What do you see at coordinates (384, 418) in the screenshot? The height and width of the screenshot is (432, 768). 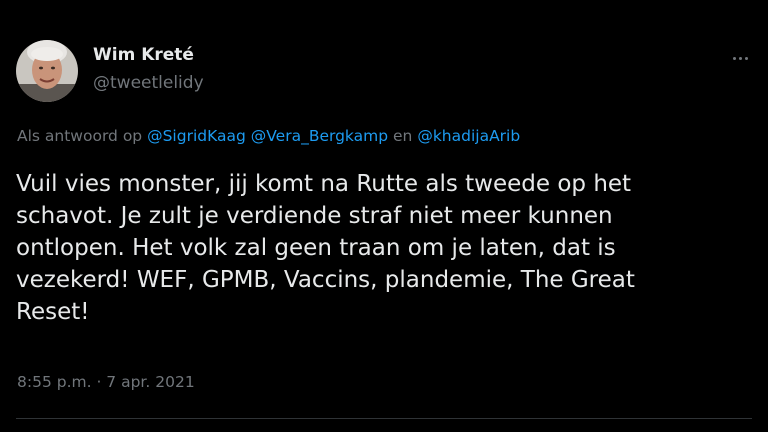 I see `divider` at bounding box center [384, 418].